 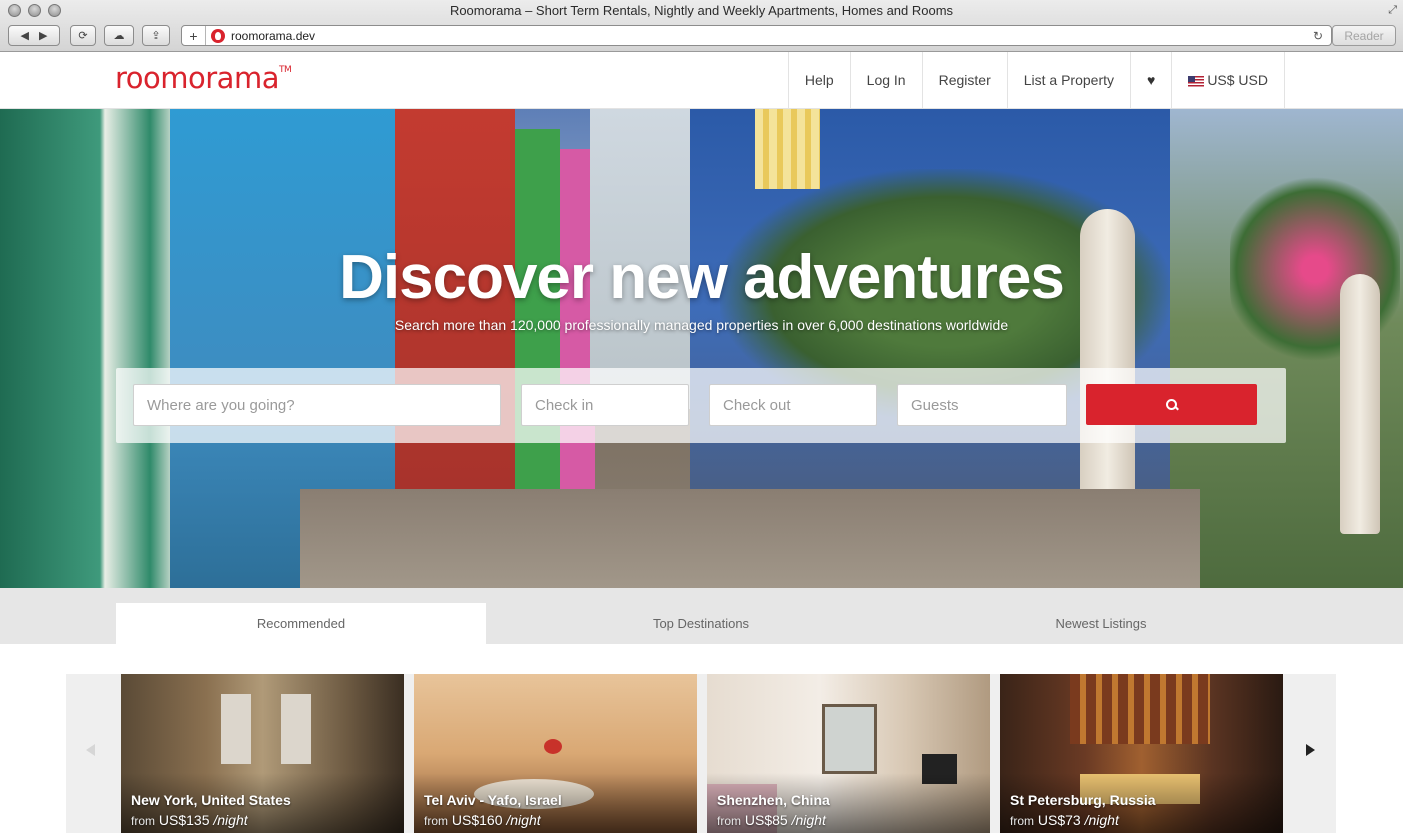 I want to click on listing-city: Tel Aviv - Yafo, Israel, so click(x=493, y=800).